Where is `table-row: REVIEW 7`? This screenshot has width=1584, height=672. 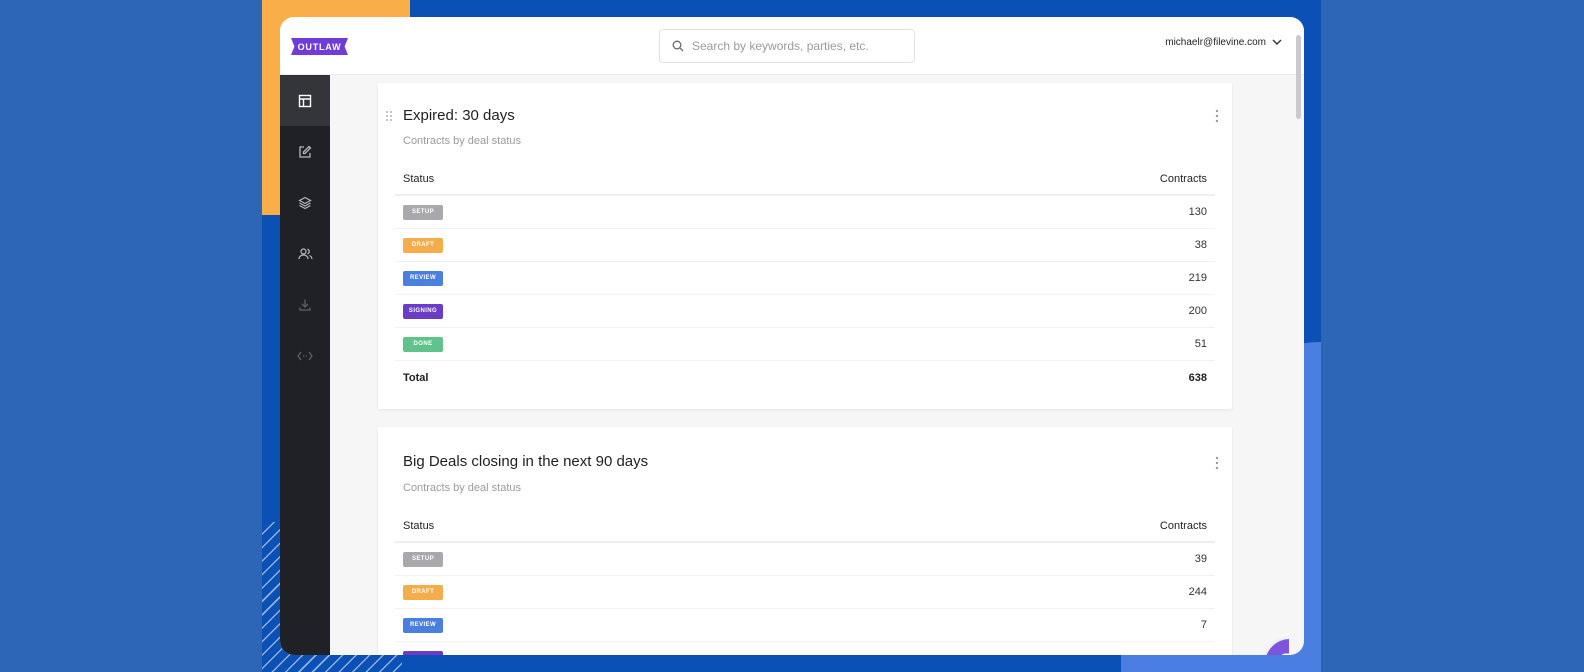
table-row: REVIEW 7 is located at coordinates (805, 625).